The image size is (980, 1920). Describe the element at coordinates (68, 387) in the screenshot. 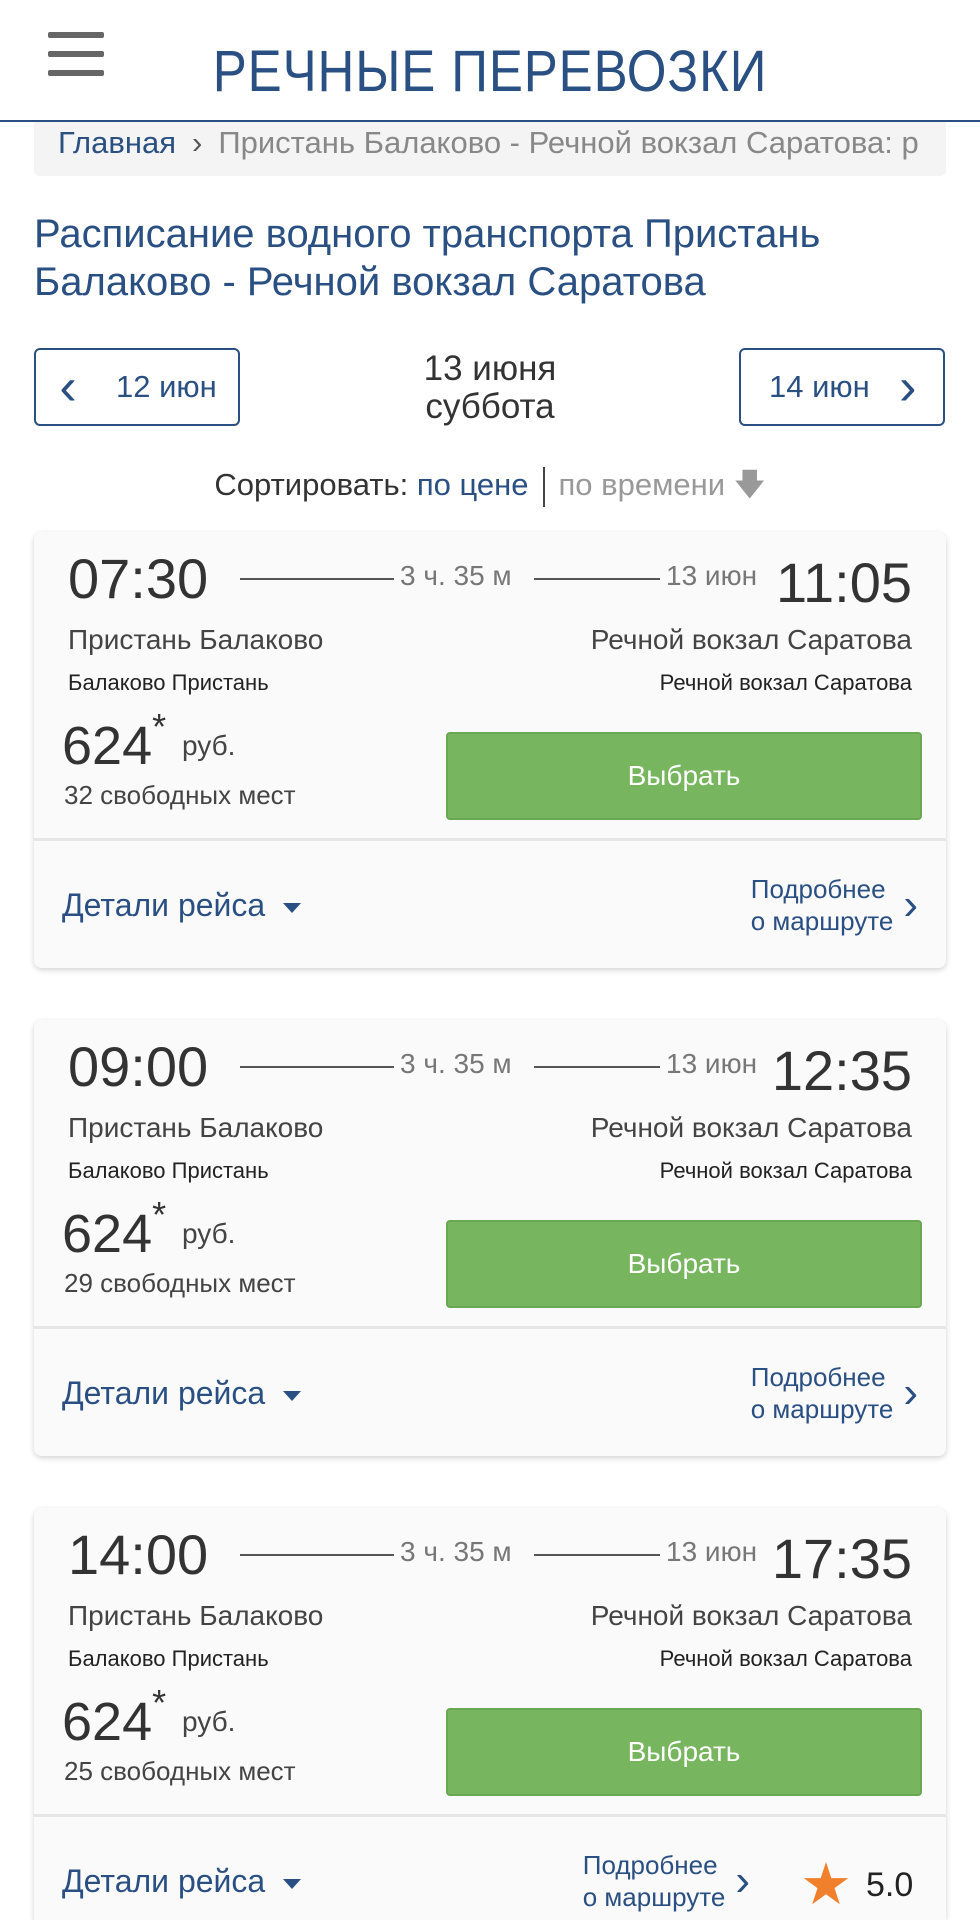

I see `chevron-left-icon: ‹` at that location.